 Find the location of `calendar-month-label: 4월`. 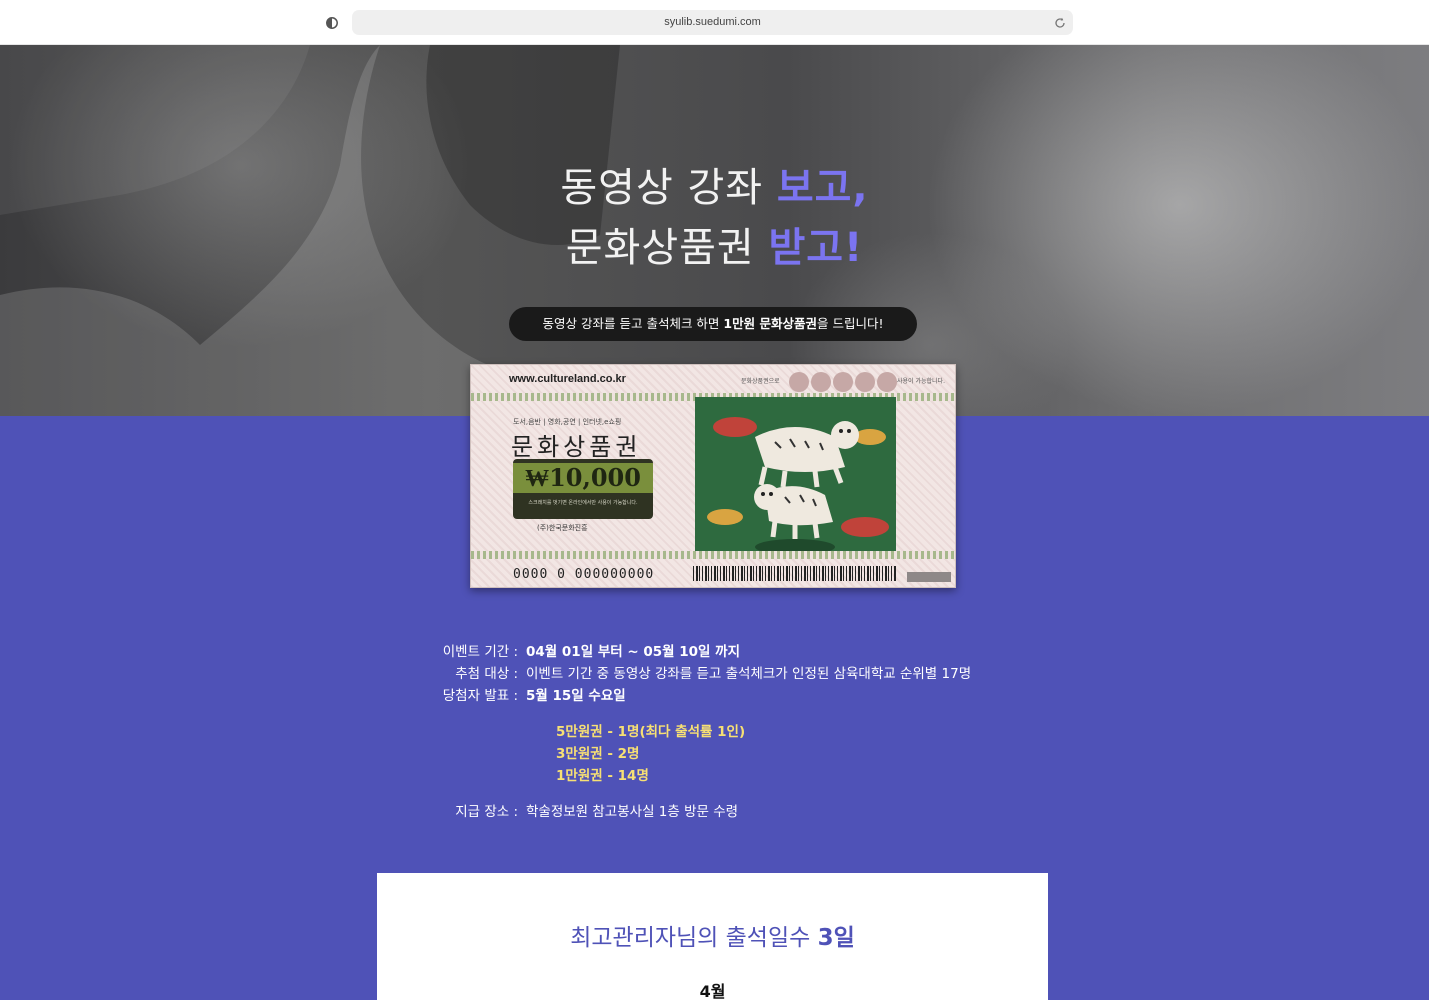

calendar-month-label: 4월 is located at coordinates (712, 991).